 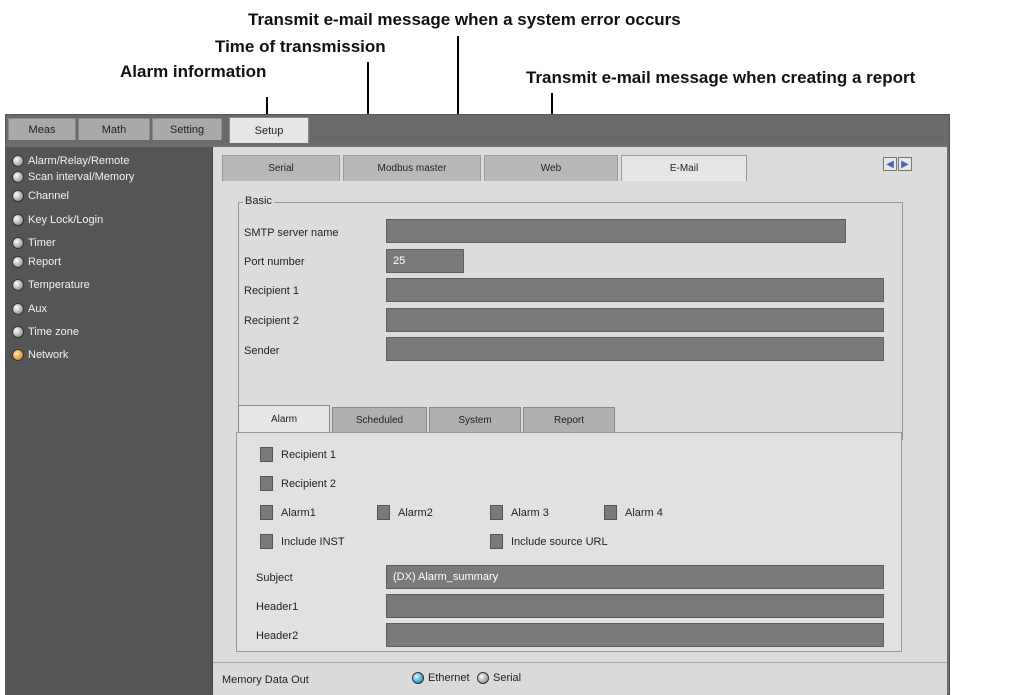 I want to click on tab-alarm: Alarm, so click(x=284, y=419).